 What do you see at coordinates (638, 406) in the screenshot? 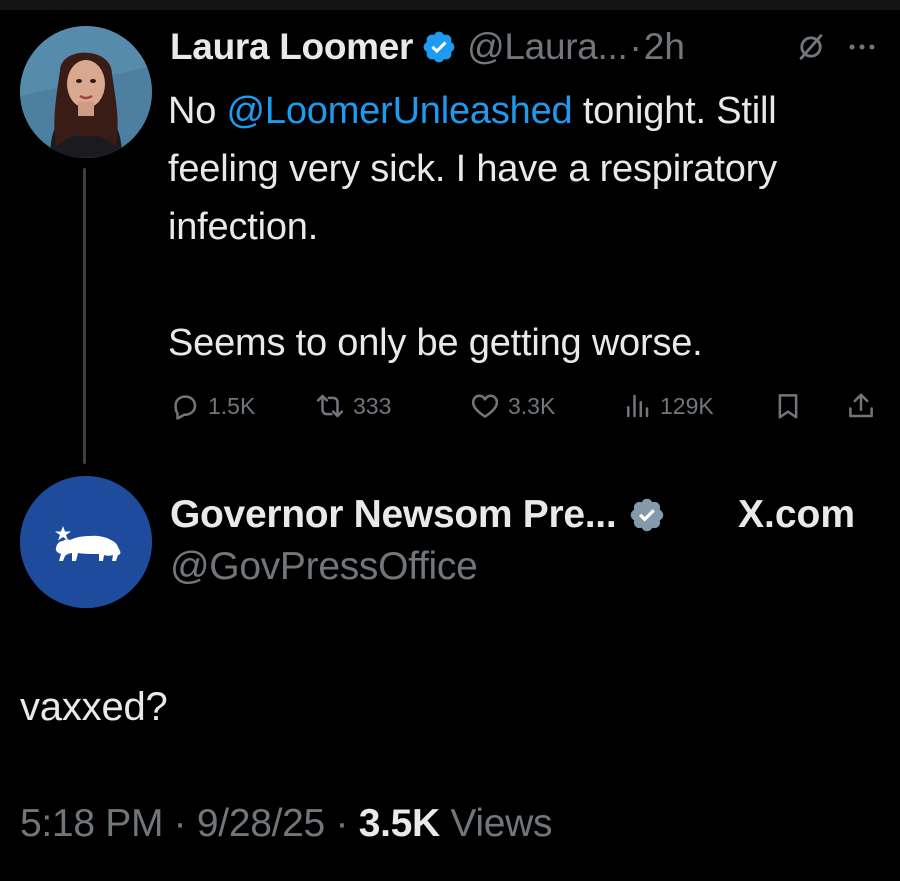
I see `views-chart-icon` at bounding box center [638, 406].